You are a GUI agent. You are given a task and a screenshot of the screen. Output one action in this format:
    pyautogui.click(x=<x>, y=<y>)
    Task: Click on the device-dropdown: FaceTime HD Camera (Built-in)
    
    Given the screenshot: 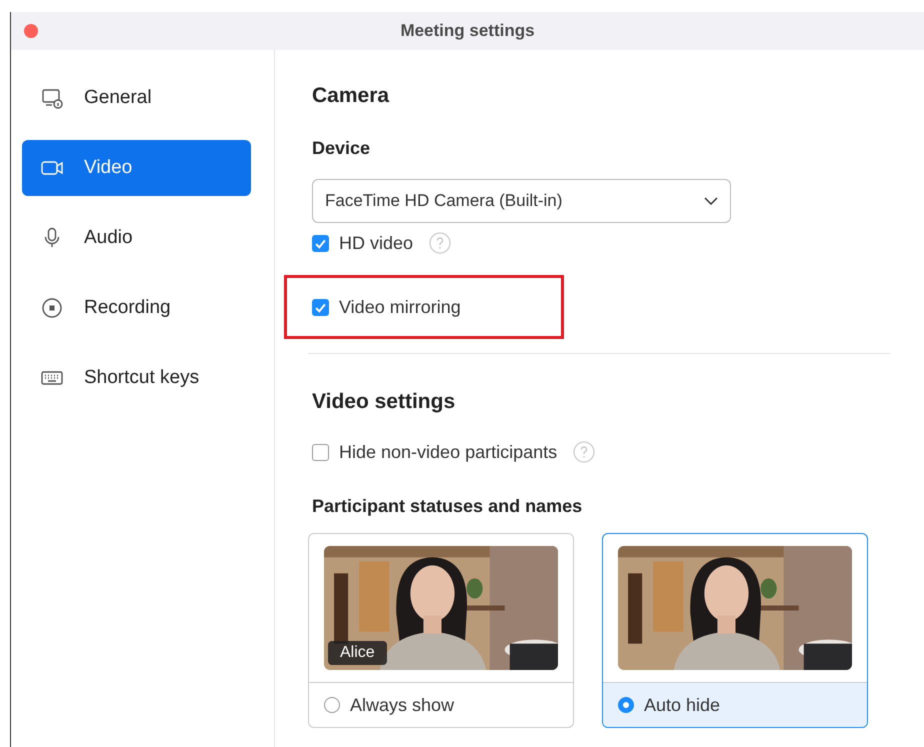 What is the action you would take?
    pyautogui.click(x=521, y=201)
    